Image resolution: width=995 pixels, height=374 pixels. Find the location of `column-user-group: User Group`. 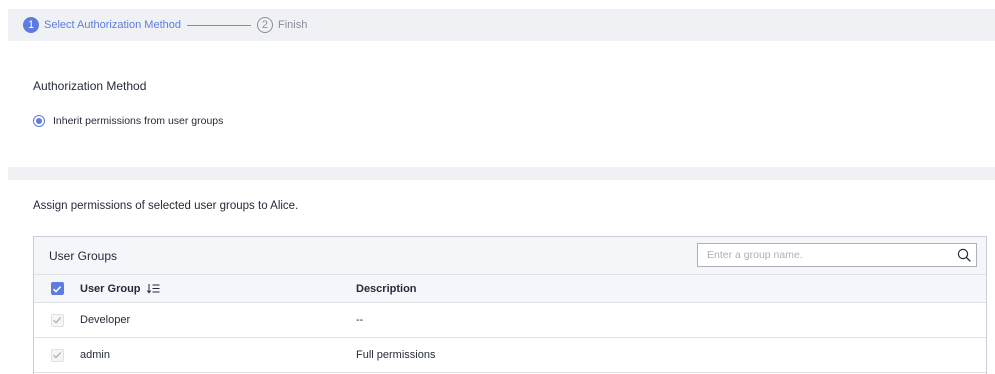

column-user-group: User Group is located at coordinates (110, 289).